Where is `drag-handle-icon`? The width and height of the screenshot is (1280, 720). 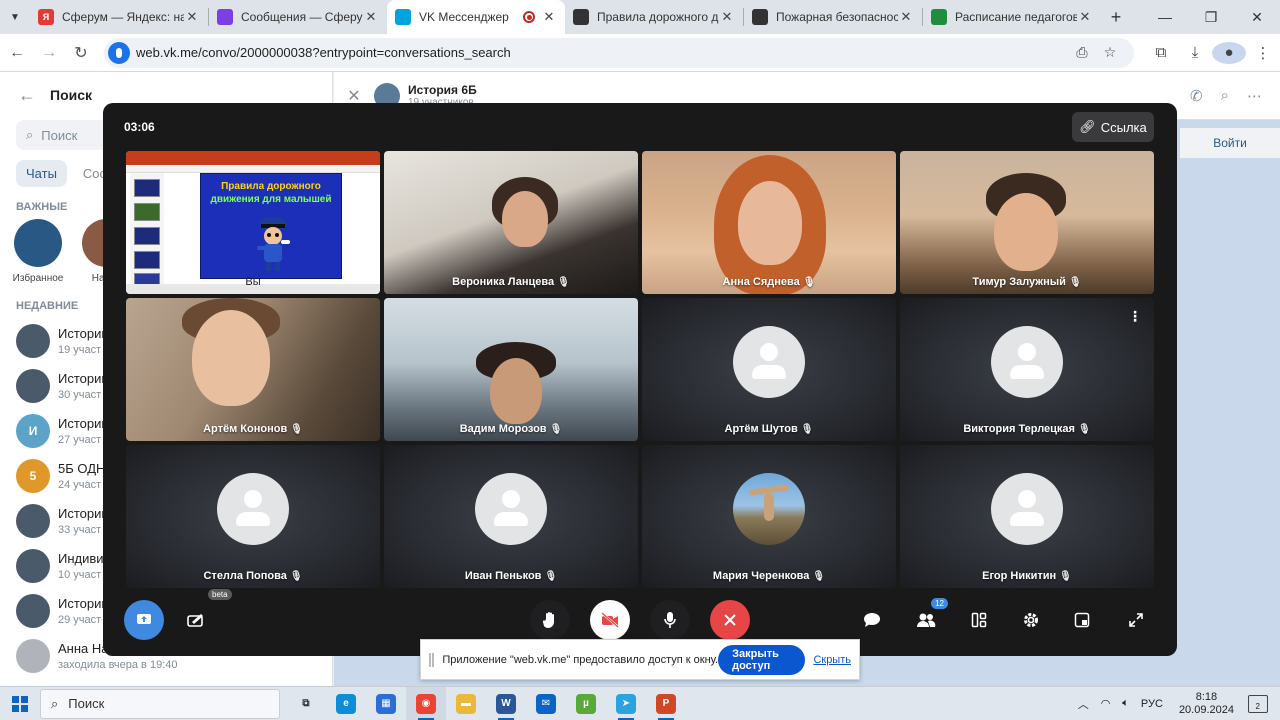
drag-handle-icon is located at coordinates (432, 659).